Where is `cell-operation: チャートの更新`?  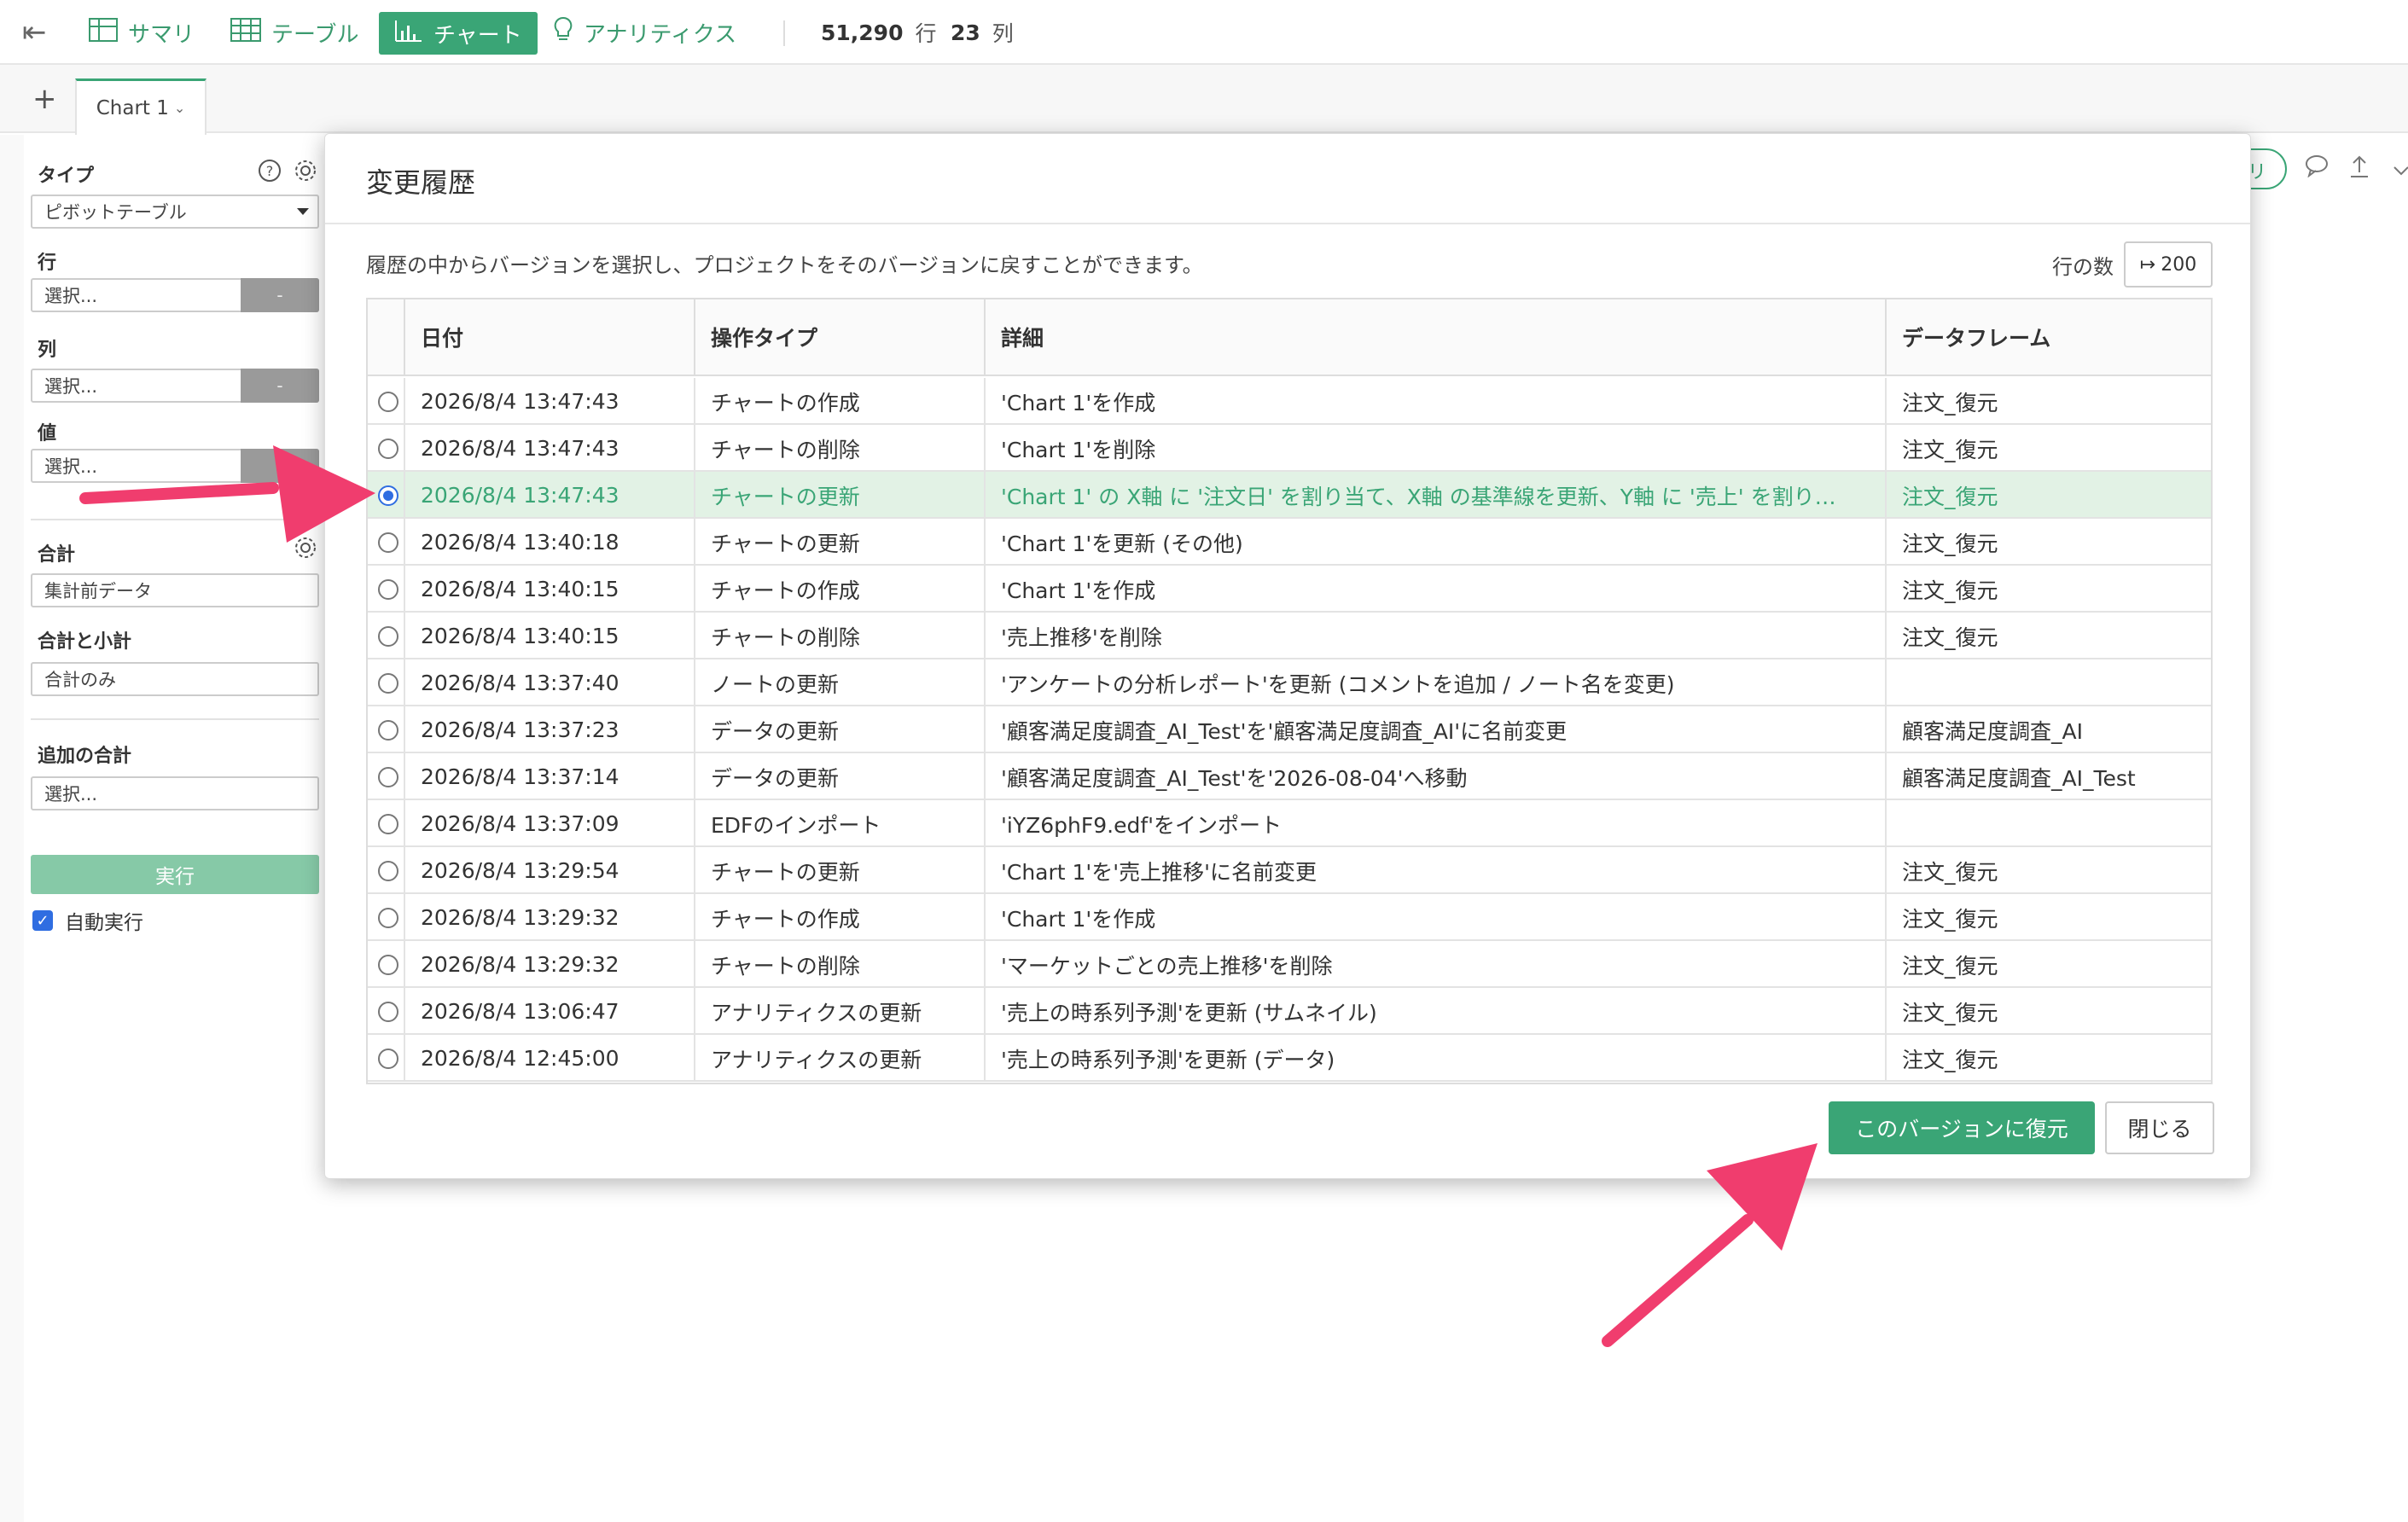
cell-operation: チャートの更新 is located at coordinates (840, 870).